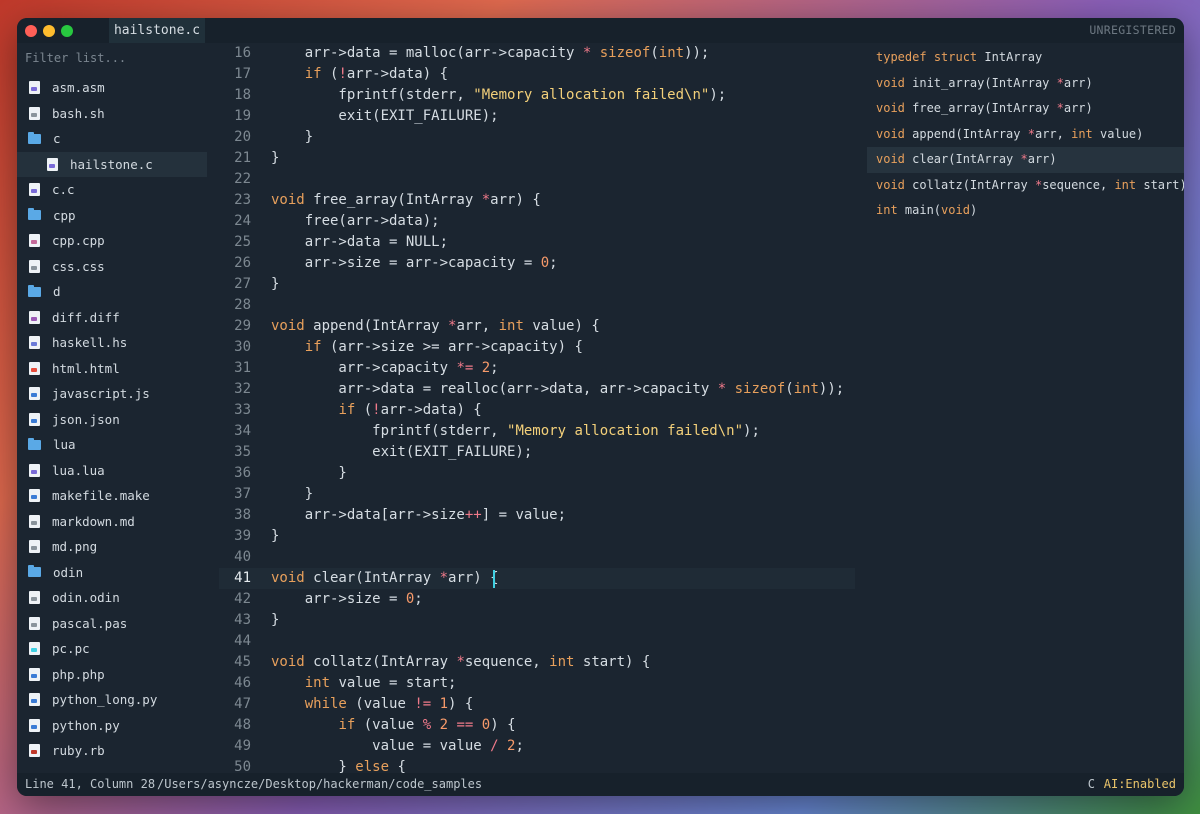 The width and height of the screenshot is (1200, 814). I want to click on code-text: exit(EXIT_FAILURE);, so click(385, 116).